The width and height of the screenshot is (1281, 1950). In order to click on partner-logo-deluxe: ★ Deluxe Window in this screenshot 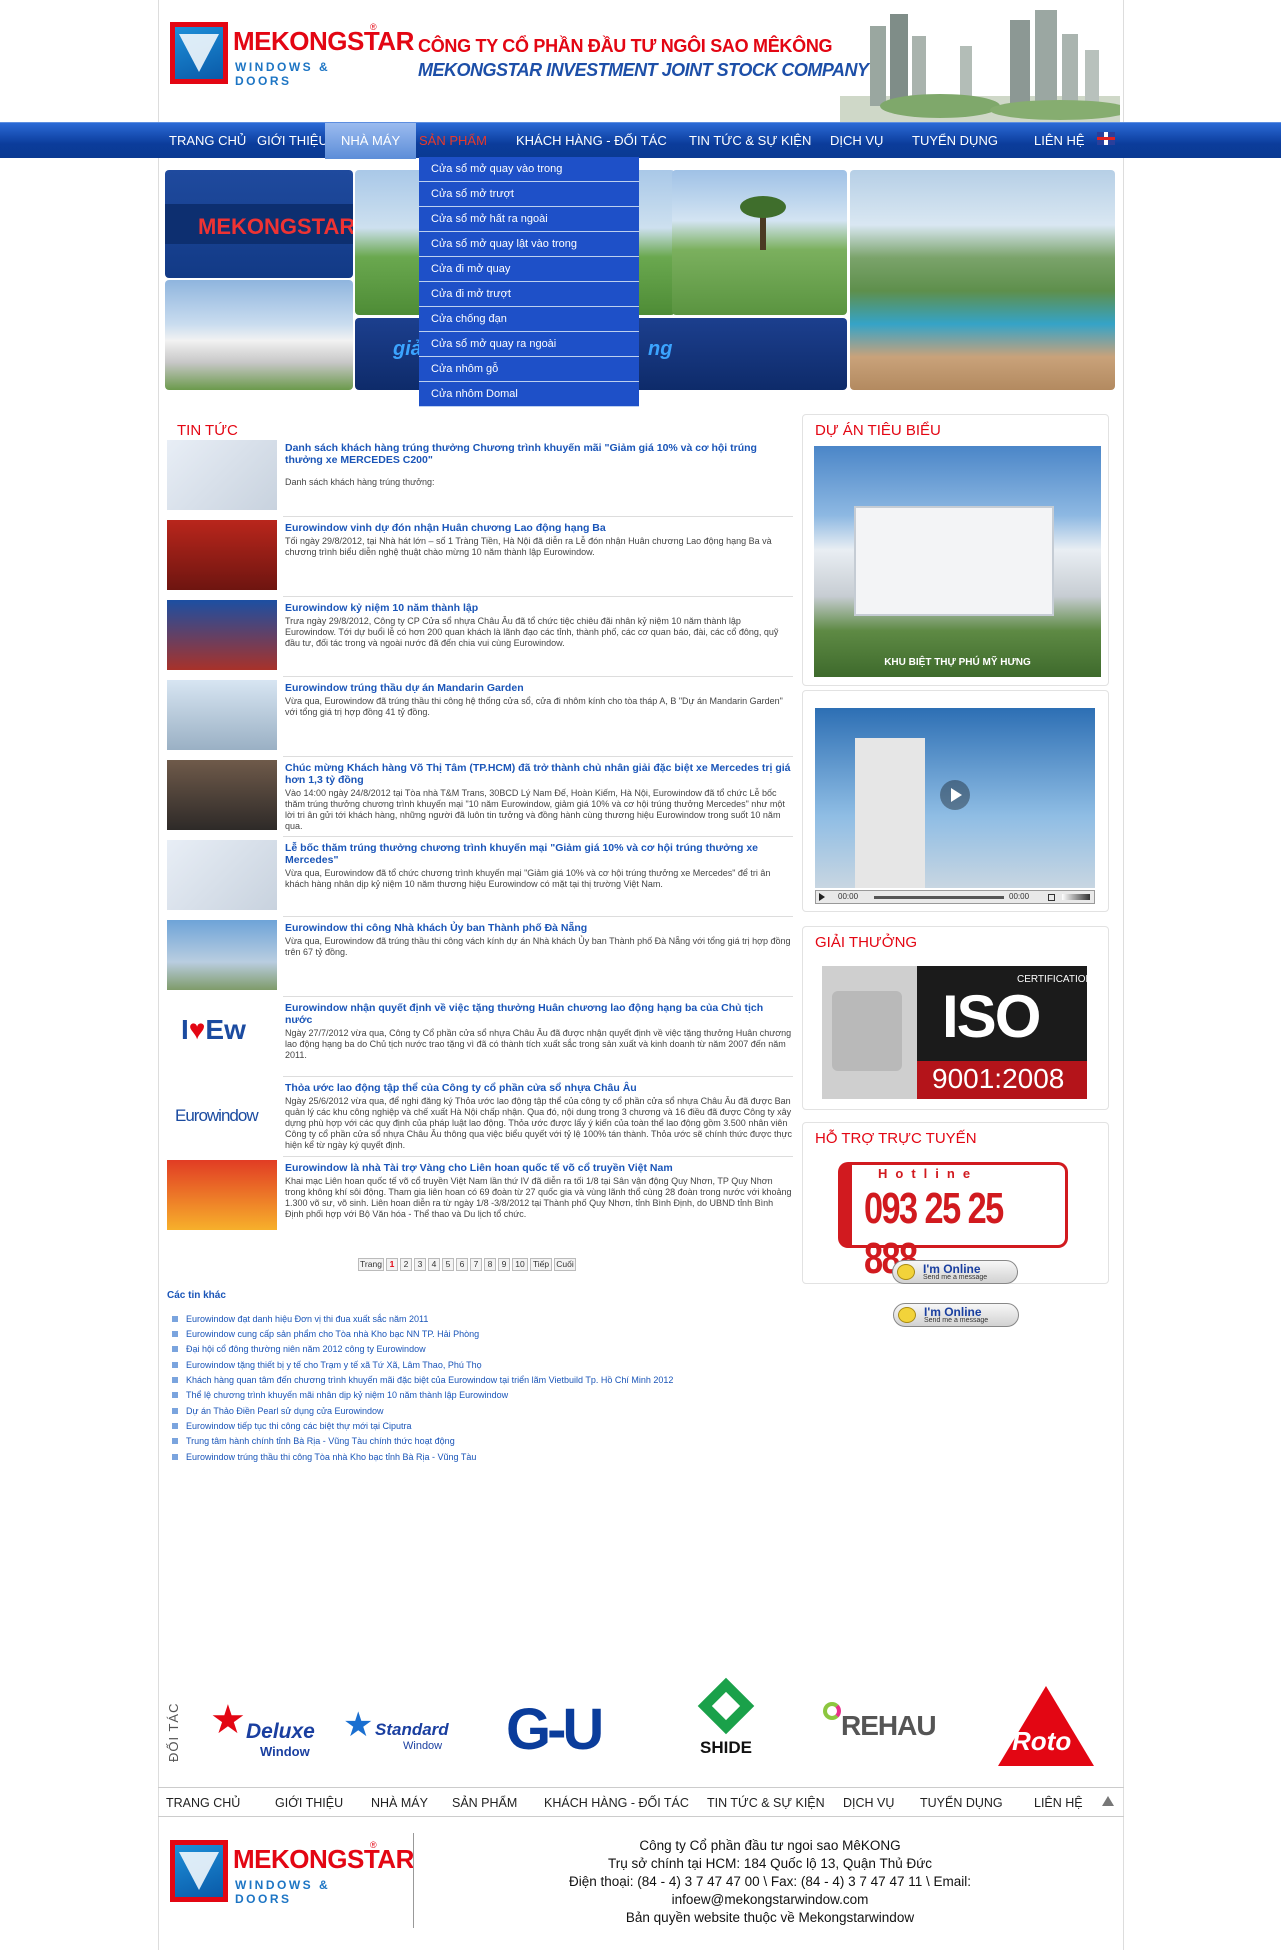, I will do `click(265, 1730)`.